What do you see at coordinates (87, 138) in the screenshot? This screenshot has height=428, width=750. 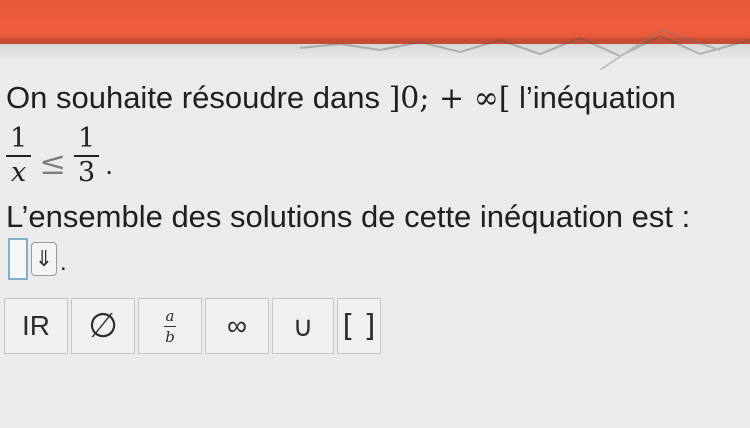 I see `rhs-numerator: 1` at bounding box center [87, 138].